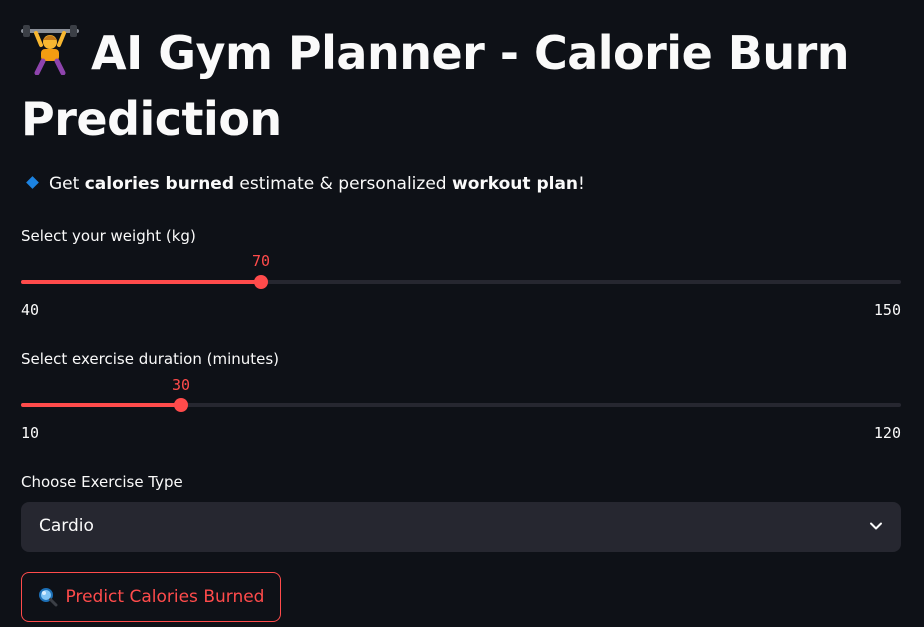  What do you see at coordinates (32, 182) in the screenshot?
I see `small-blue-diamond-icon` at bounding box center [32, 182].